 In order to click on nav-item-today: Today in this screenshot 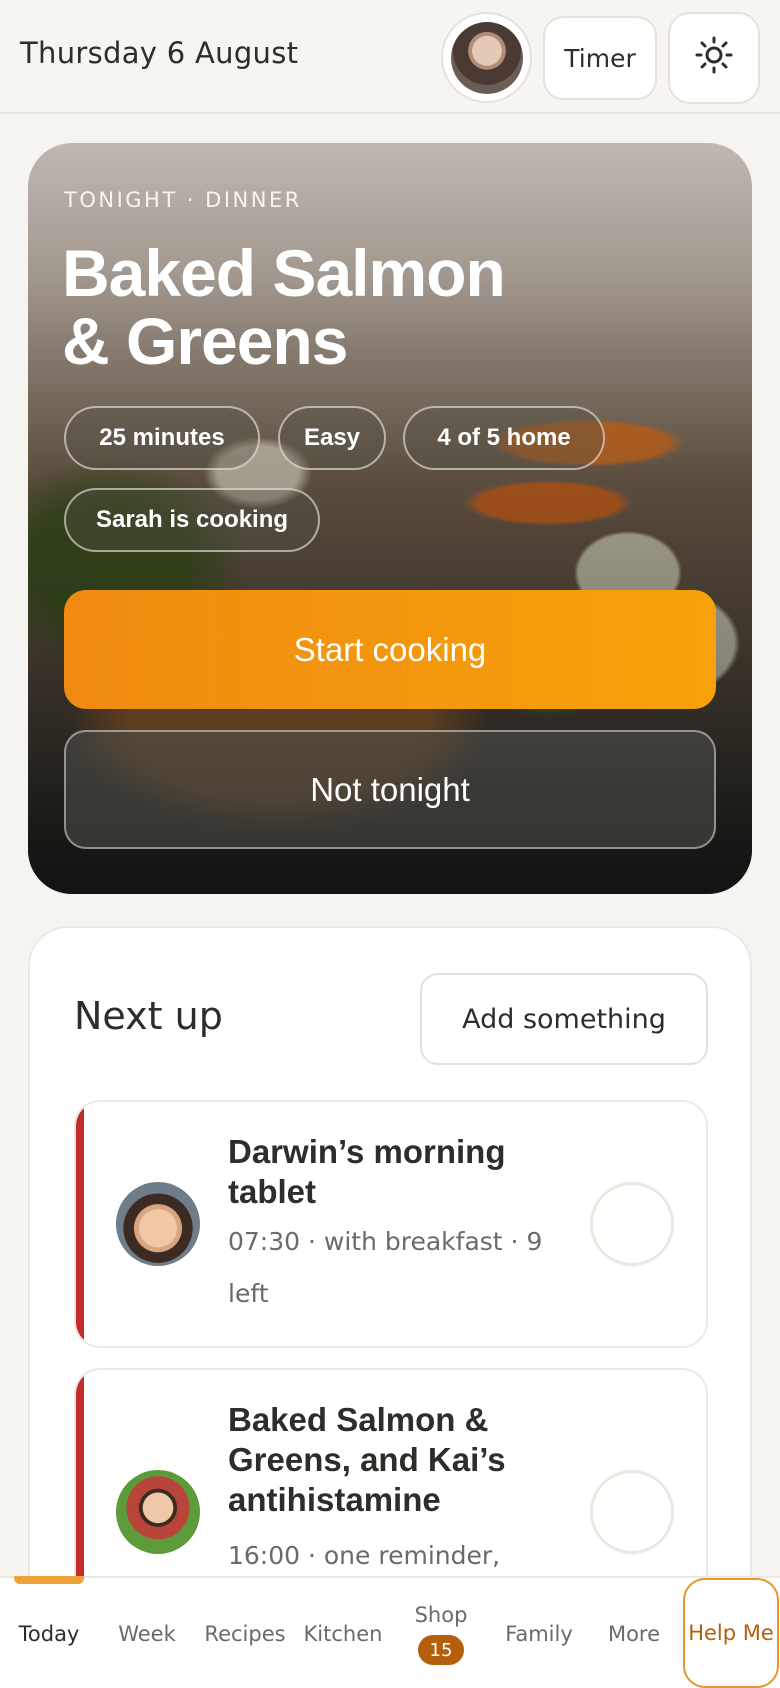, I will do `click(49, 1633)`.